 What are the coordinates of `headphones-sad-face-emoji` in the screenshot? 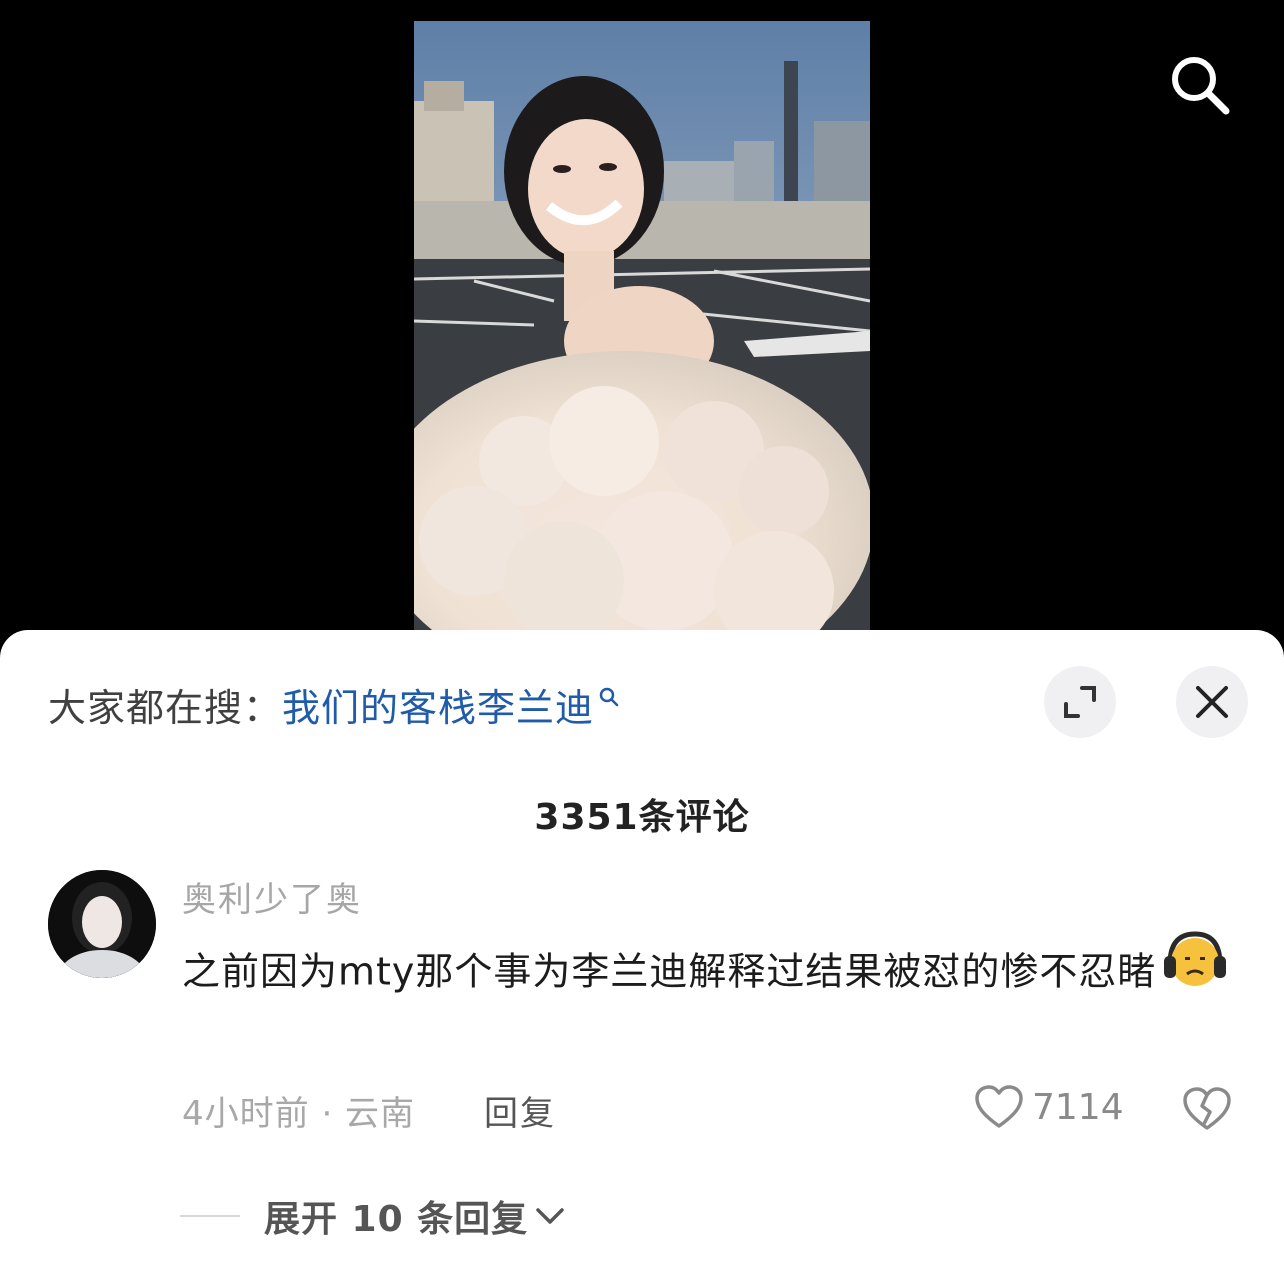 It's located at (1195, 971).